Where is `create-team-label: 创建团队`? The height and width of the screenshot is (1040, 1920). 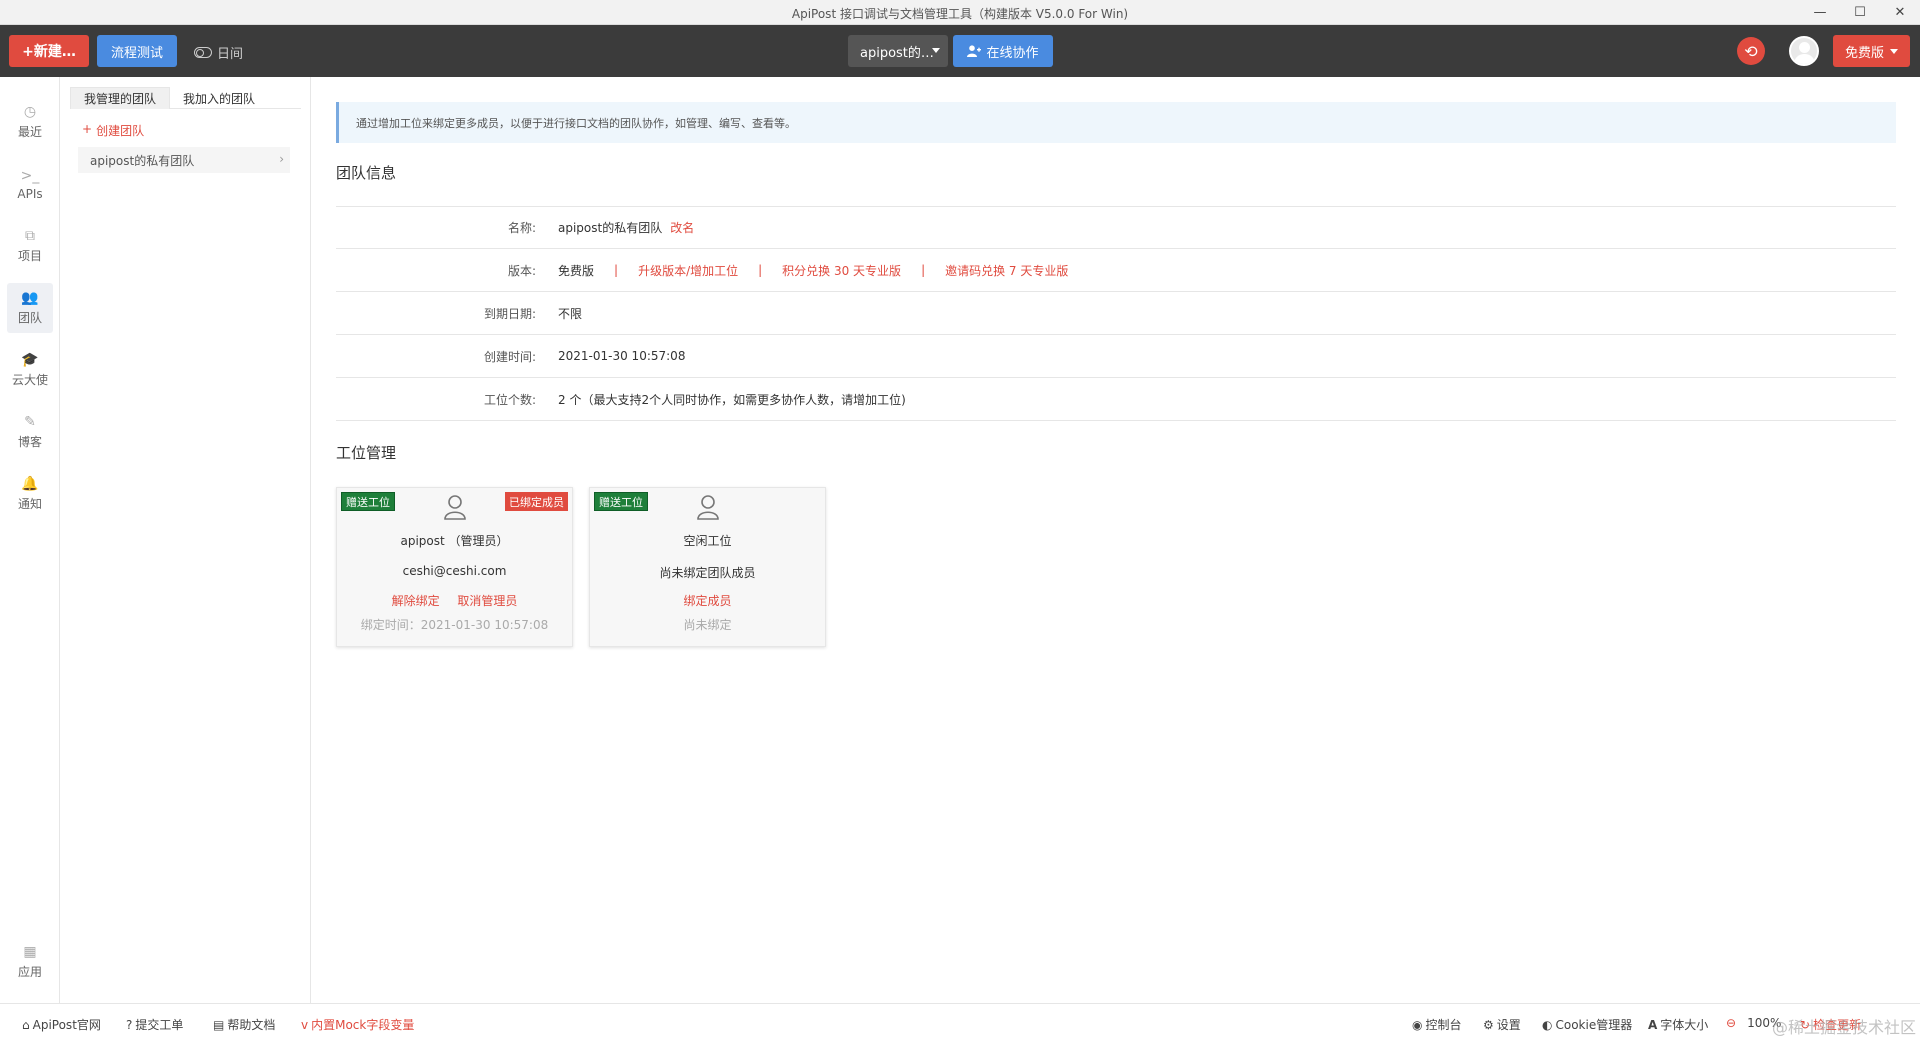
create-team-label: 创建团队 is located at coordinates (120, 131).